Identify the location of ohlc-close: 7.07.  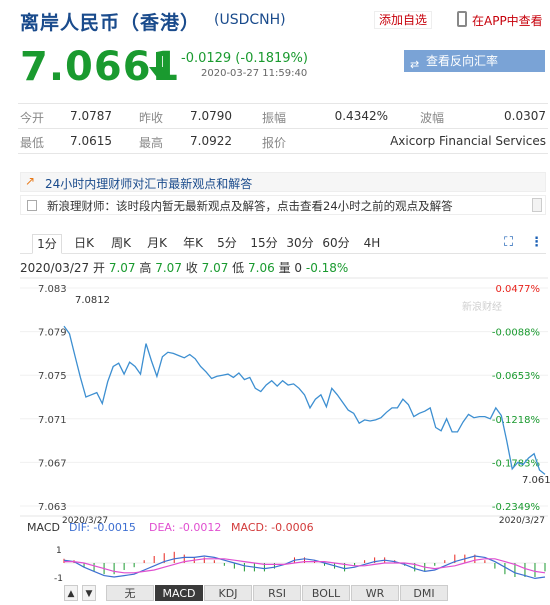
(215, 268).